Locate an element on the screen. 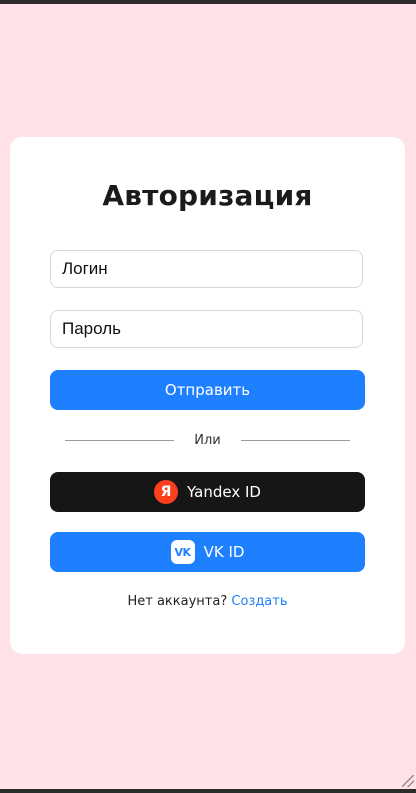  yandex-id-label: Yandex ID is located at coordinates (224, 492).